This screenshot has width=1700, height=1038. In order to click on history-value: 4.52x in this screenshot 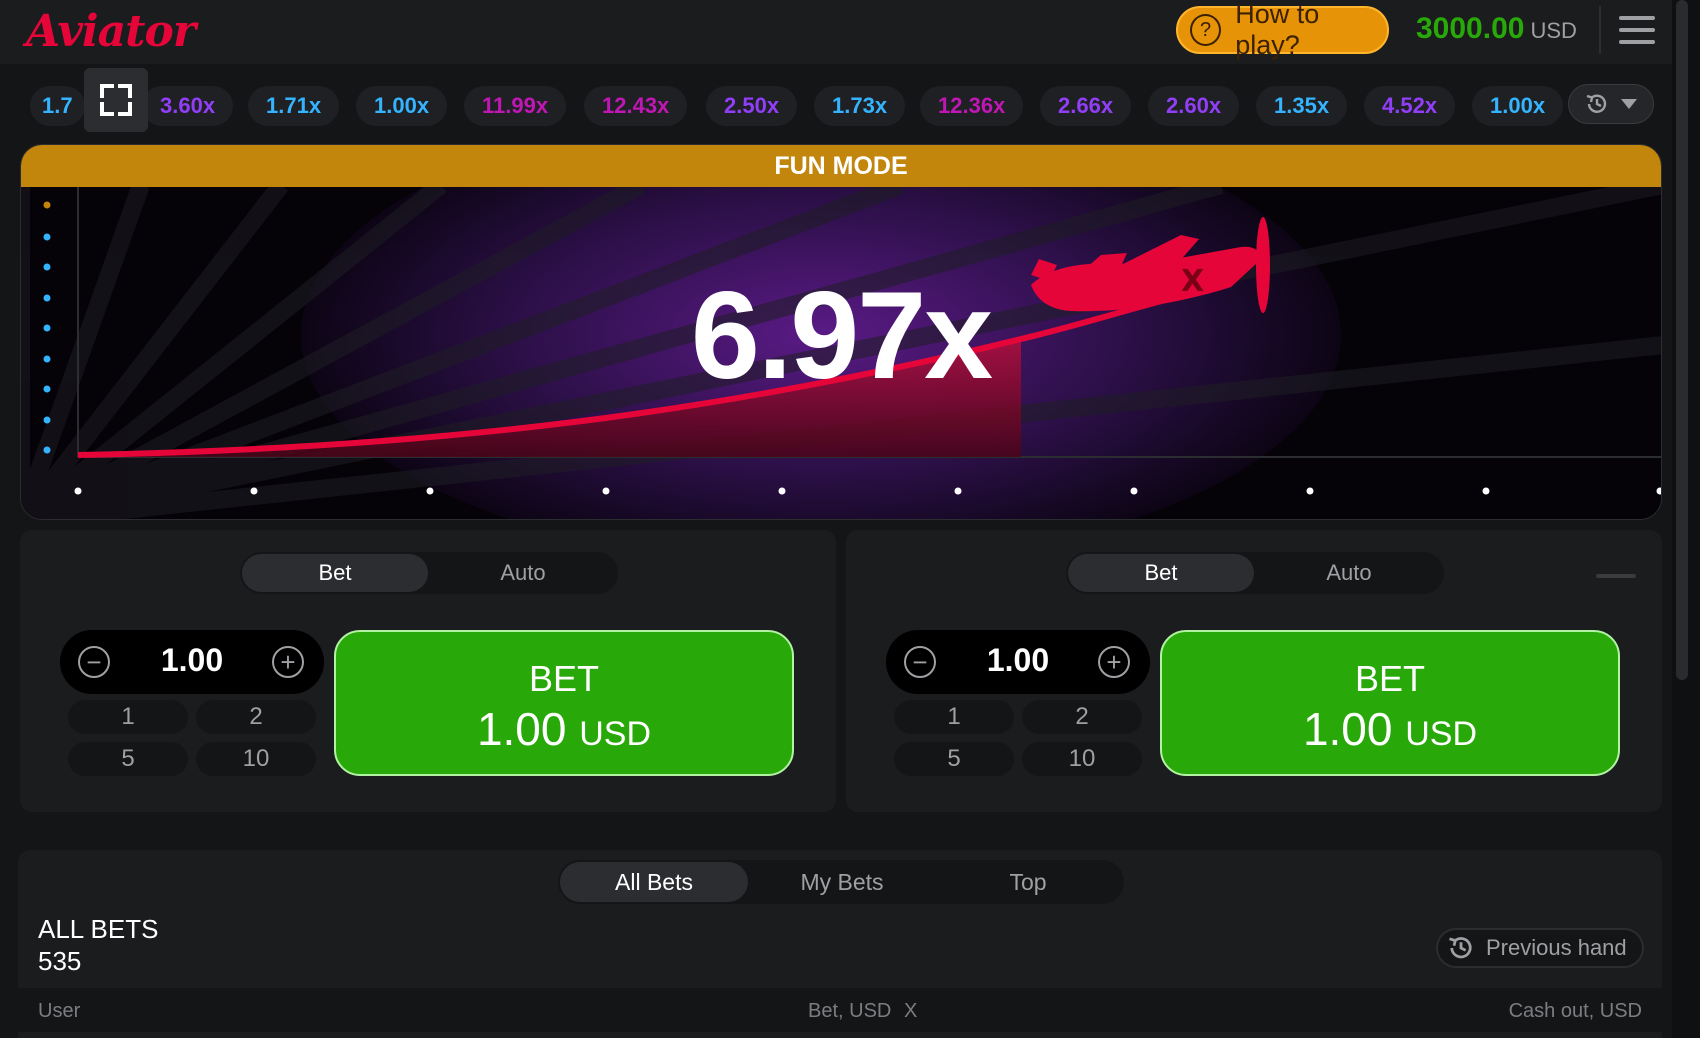, I will do `click(1410, 105)`.